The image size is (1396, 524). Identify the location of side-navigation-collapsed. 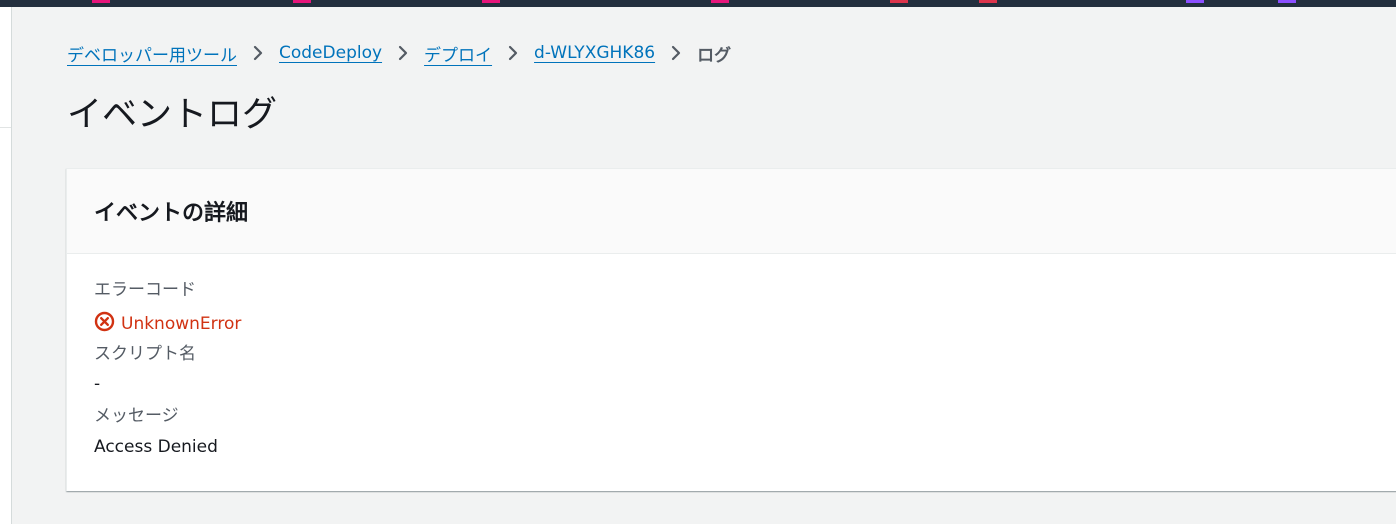
(6, 265).